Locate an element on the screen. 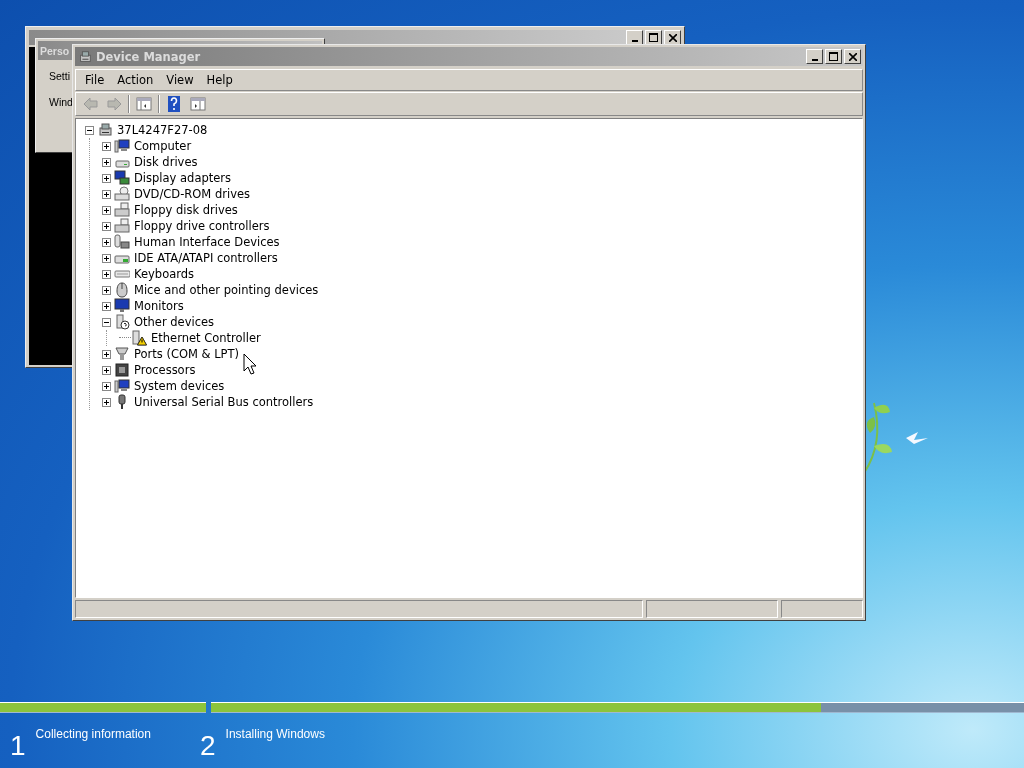 Image resolution: width=1024 pixels, height=768 pixels. tree-item: IDE ATA/ATAPI controllers is located at coordinates (206, 258).